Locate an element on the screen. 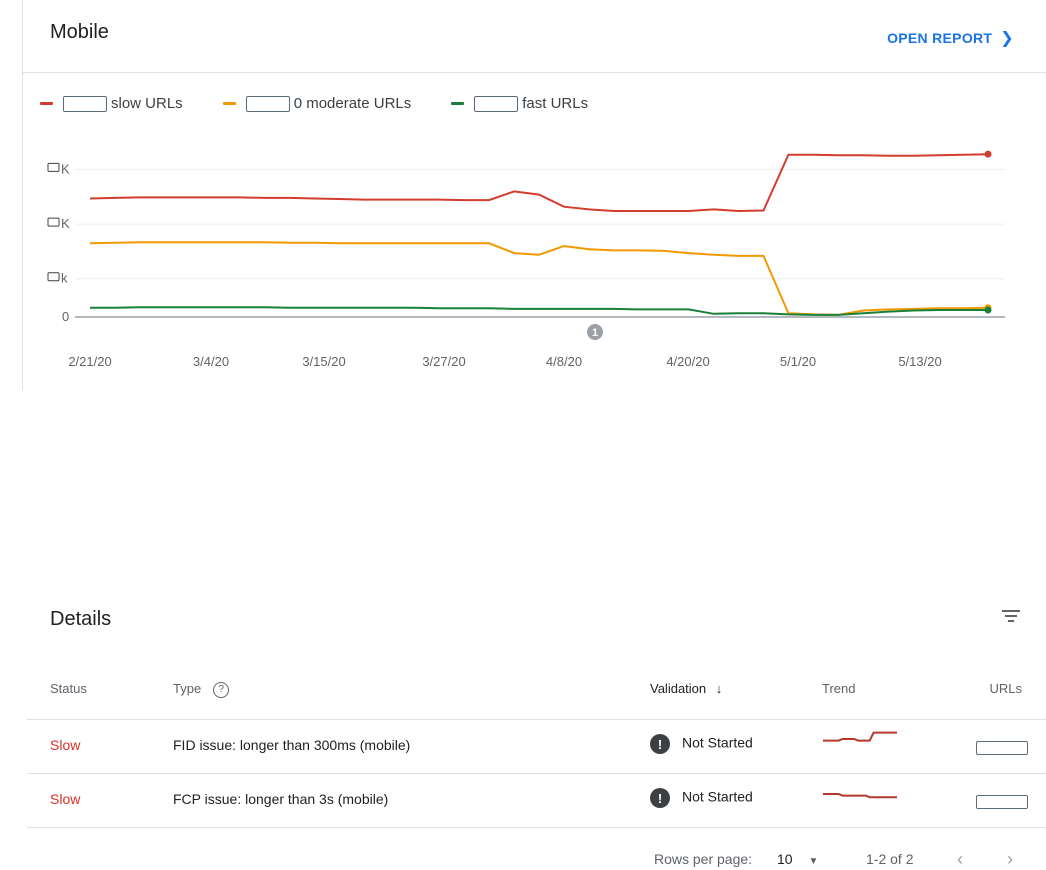 The height and width of the screenshot is (870, 1046). column-header-validation-label: Validation is located at coordinates (678, 688).